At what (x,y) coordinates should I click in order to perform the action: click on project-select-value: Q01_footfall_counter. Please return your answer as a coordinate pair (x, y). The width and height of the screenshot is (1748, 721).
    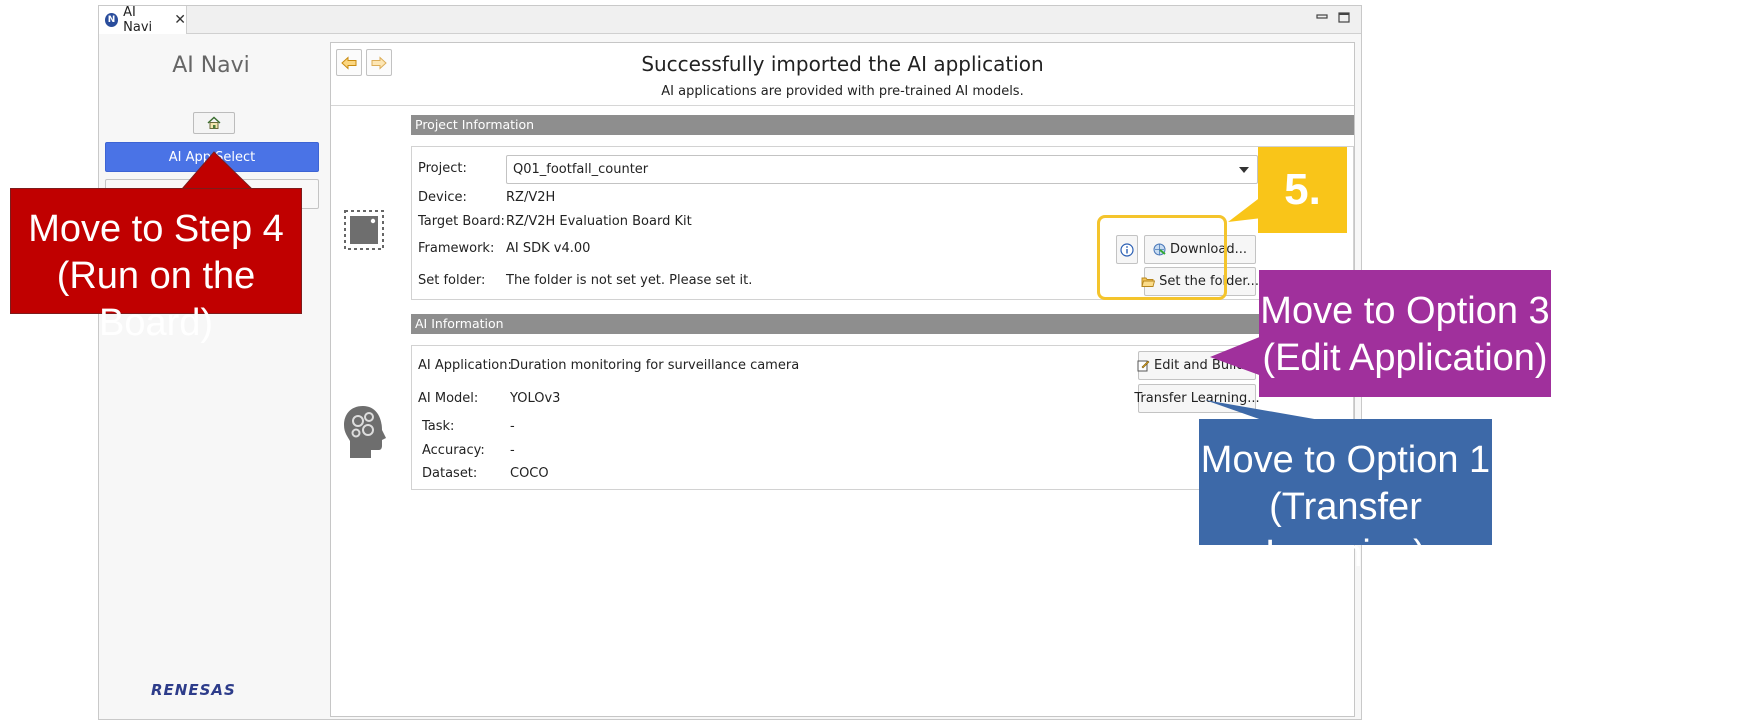
    Looking at the image, I should click on (581, 169).